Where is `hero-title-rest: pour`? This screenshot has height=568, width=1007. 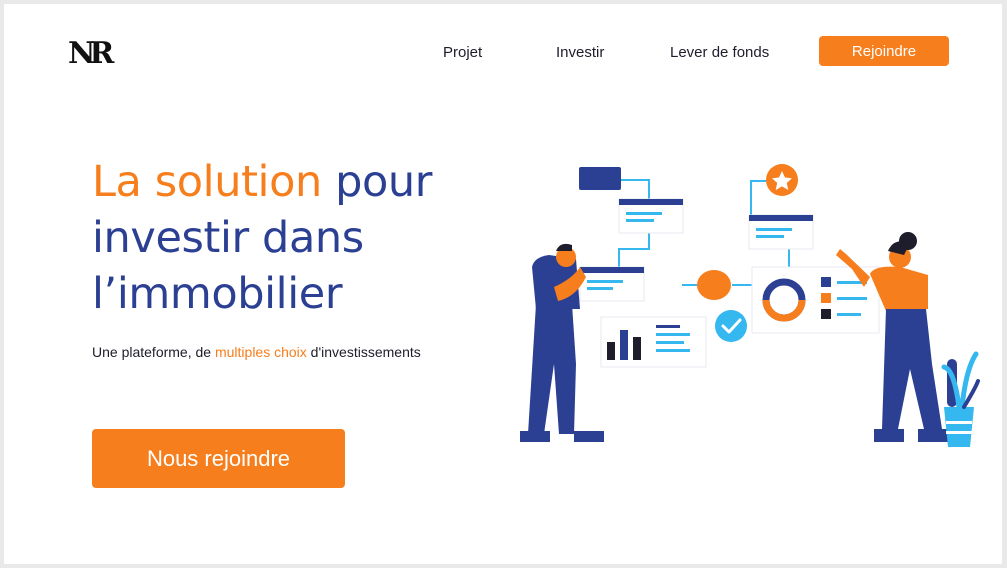 hero-title-rest: pour is located at coordinates (377, 182).